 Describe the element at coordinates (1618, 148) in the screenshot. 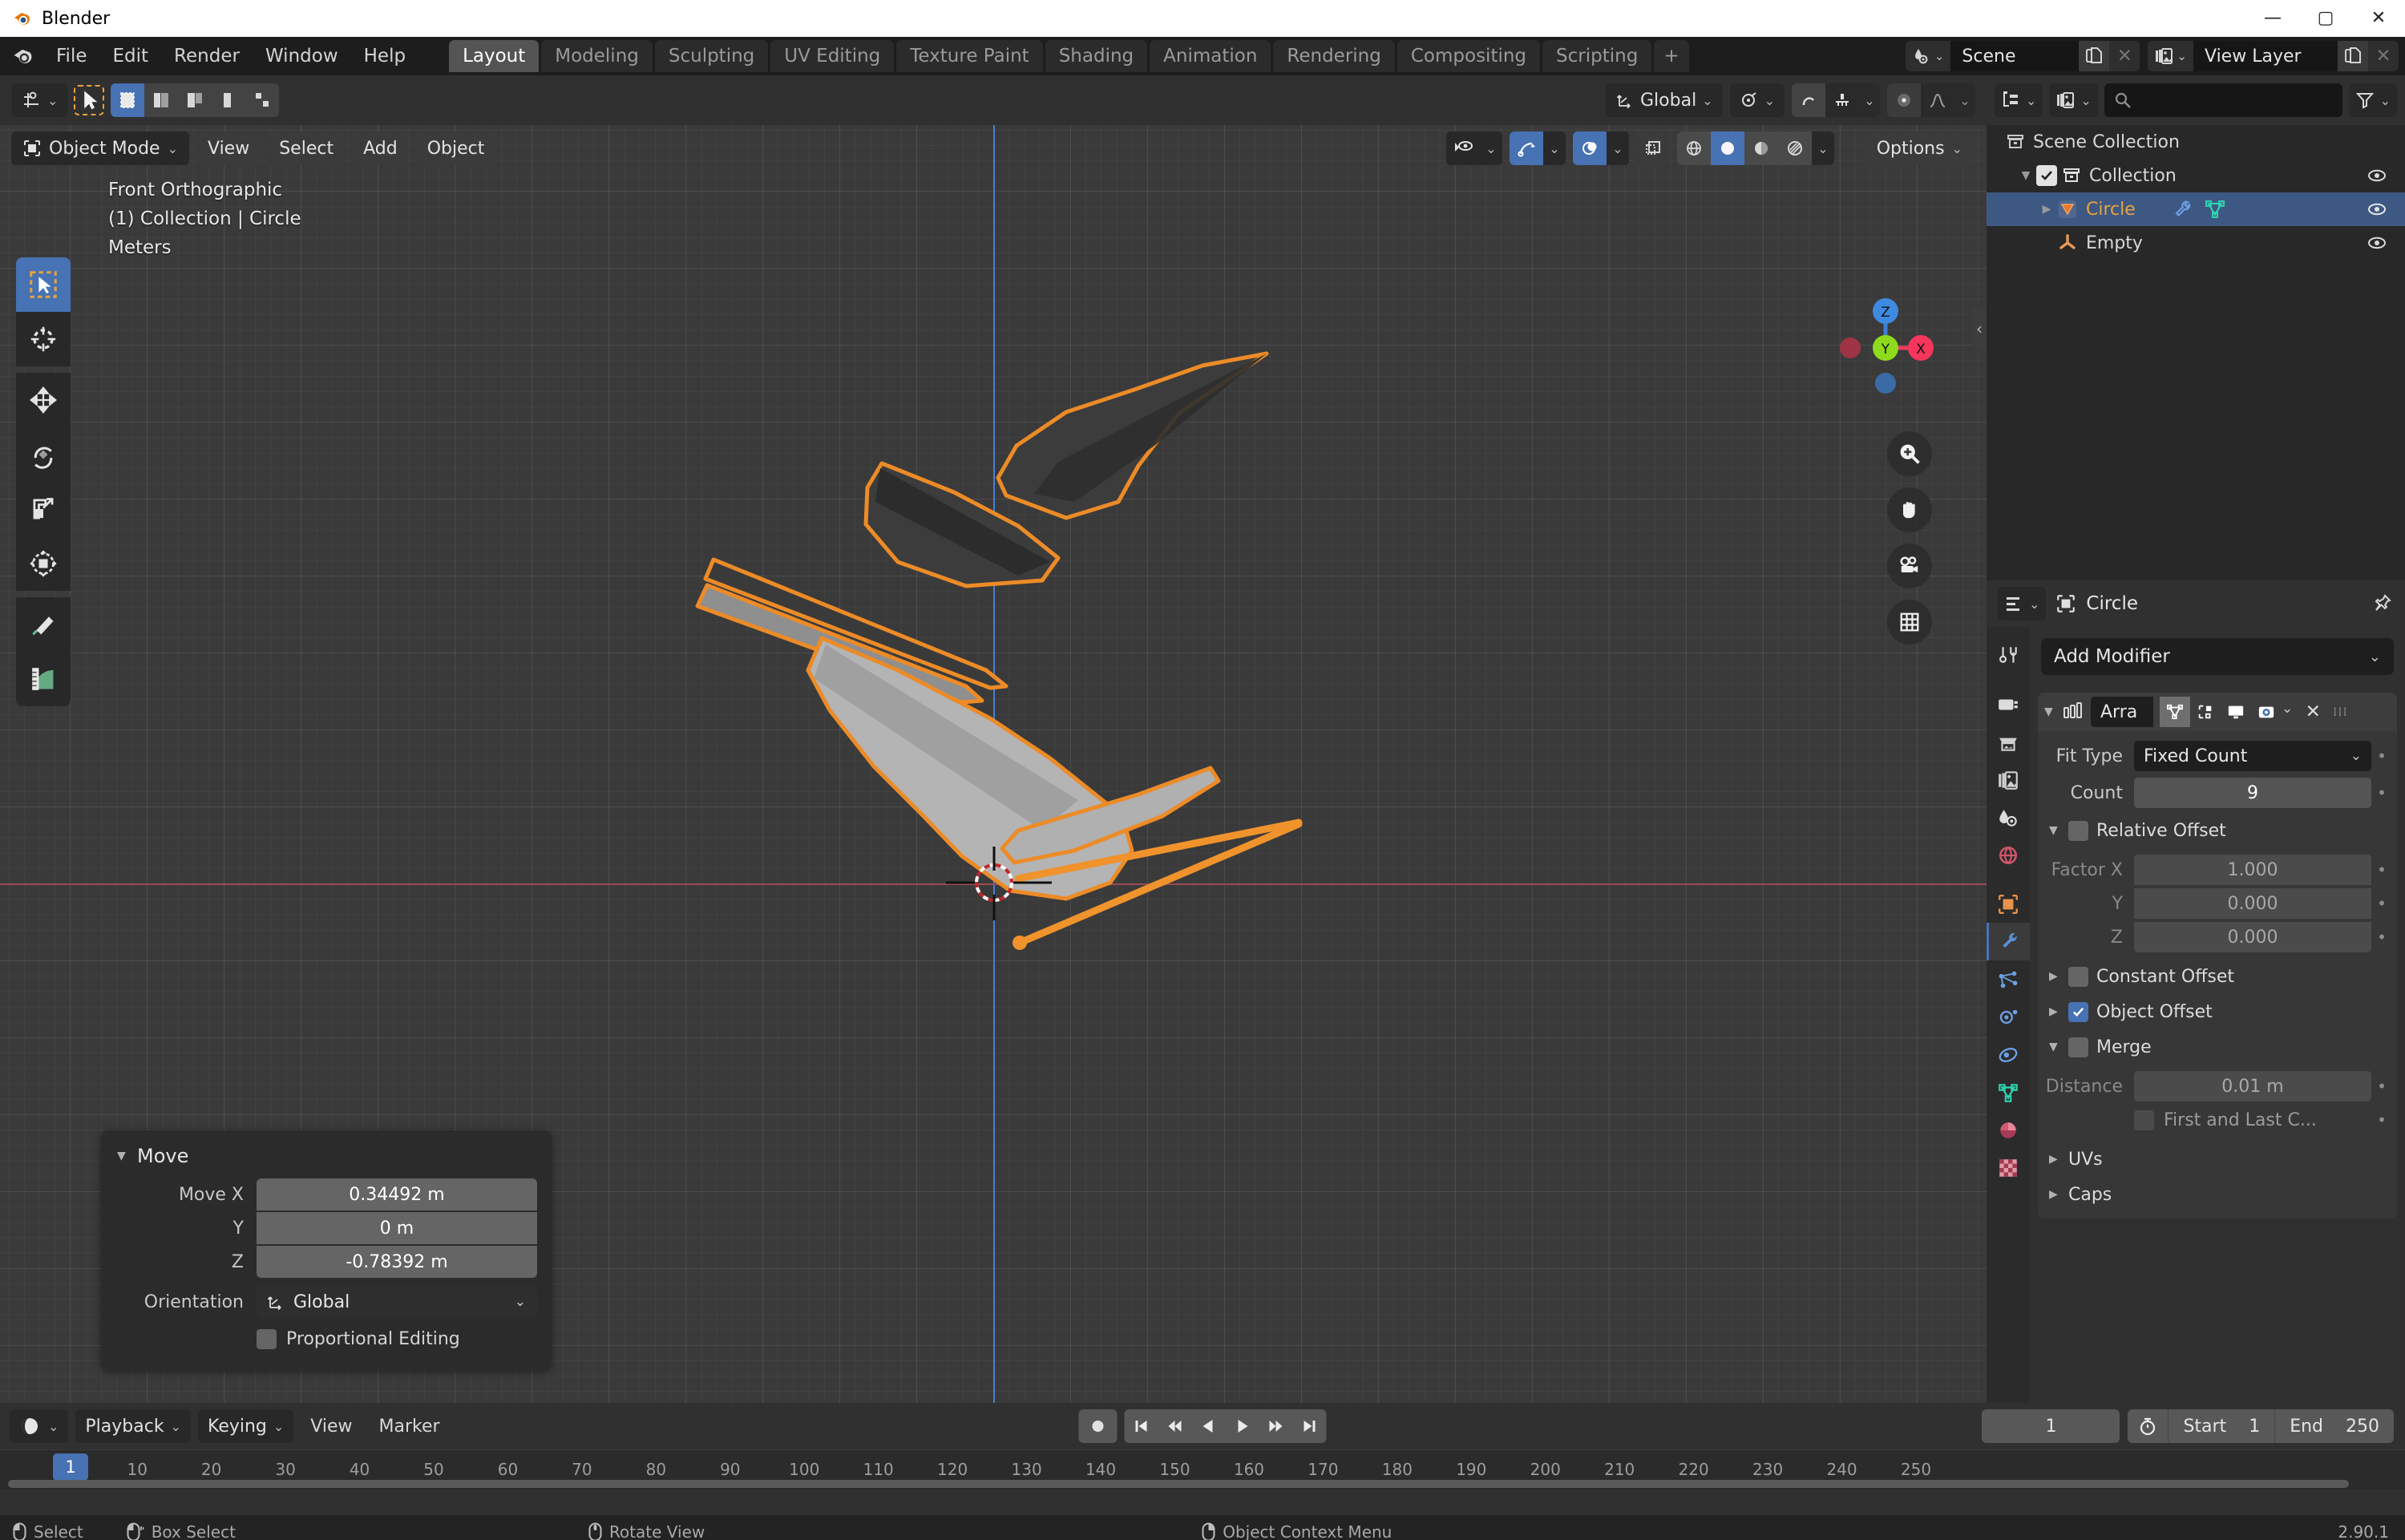

I see `overlay-chevron-down-icon: ⌄` at that location.